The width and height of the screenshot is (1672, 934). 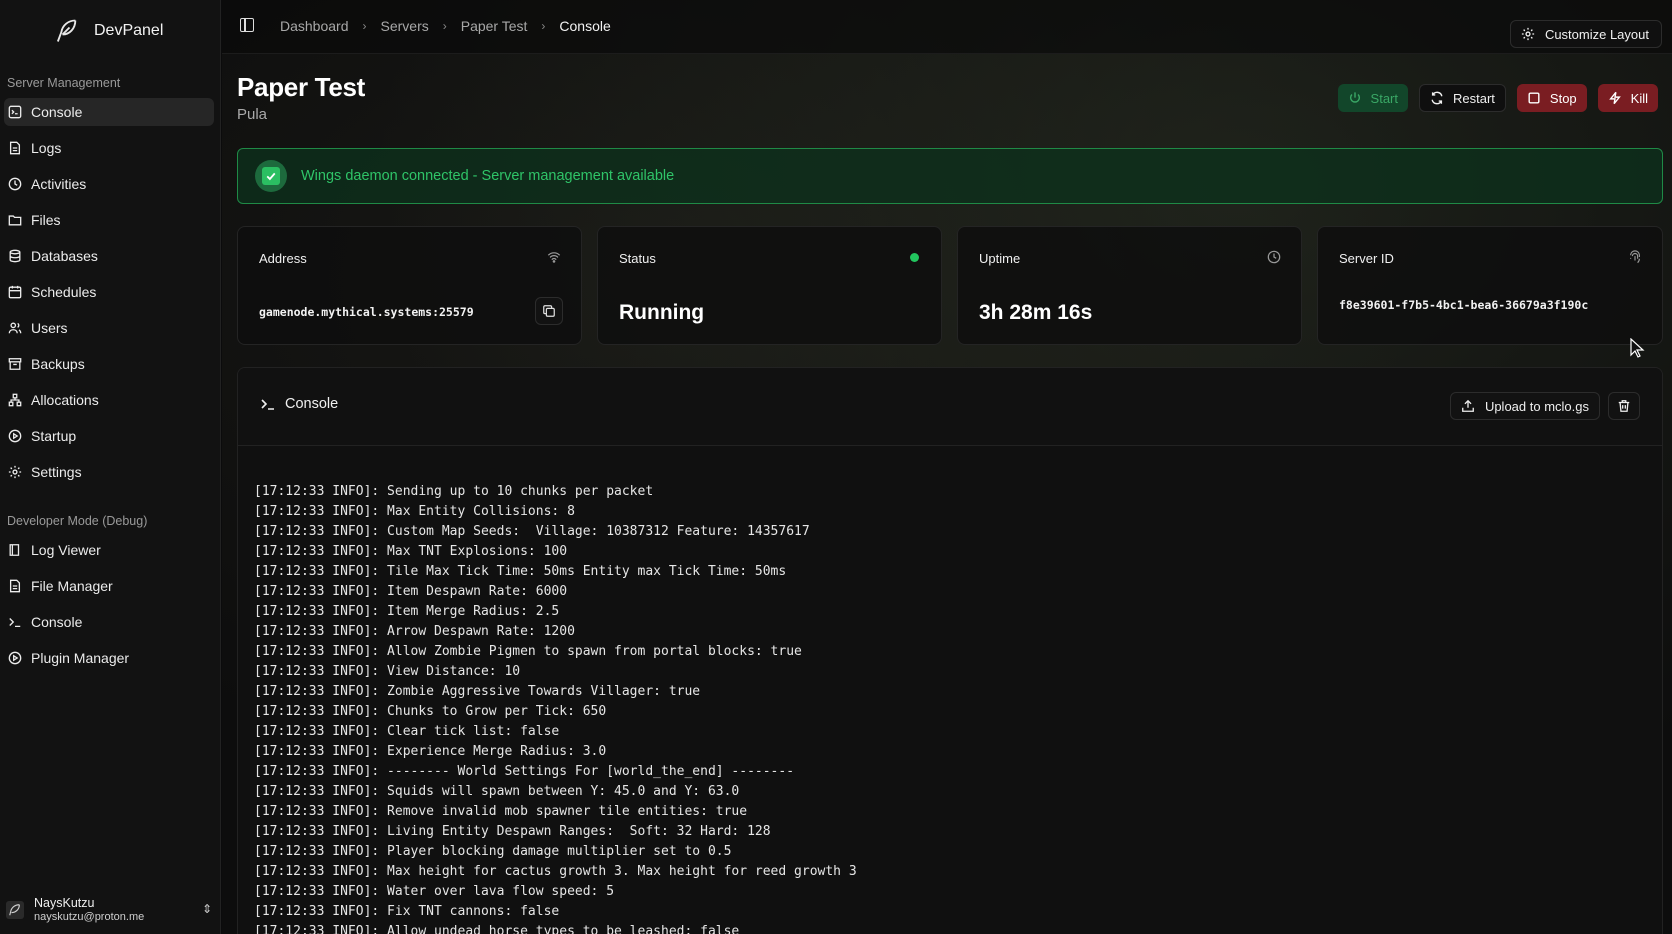 I want to click on console-title: Console, so click(x=299, y=404).